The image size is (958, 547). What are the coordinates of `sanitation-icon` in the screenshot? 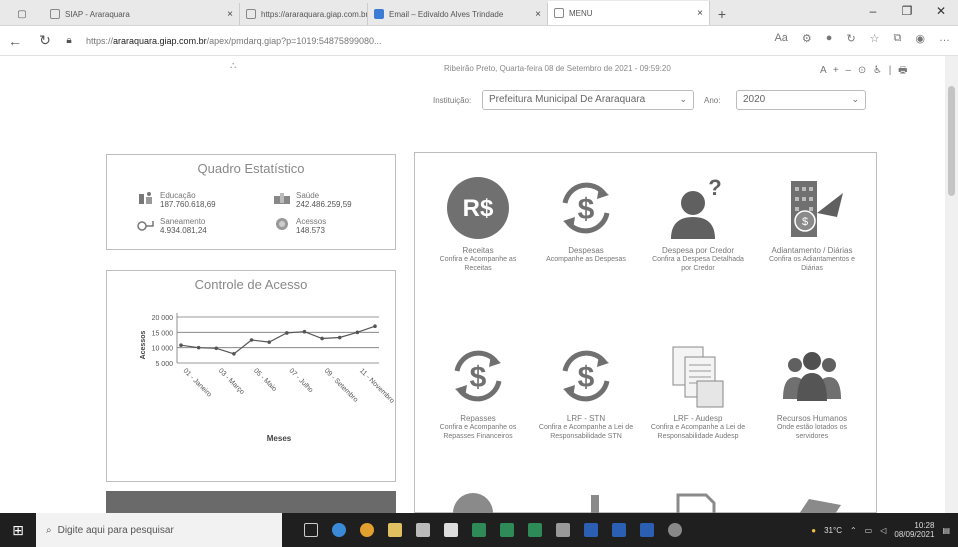 It's located at (145, 226).